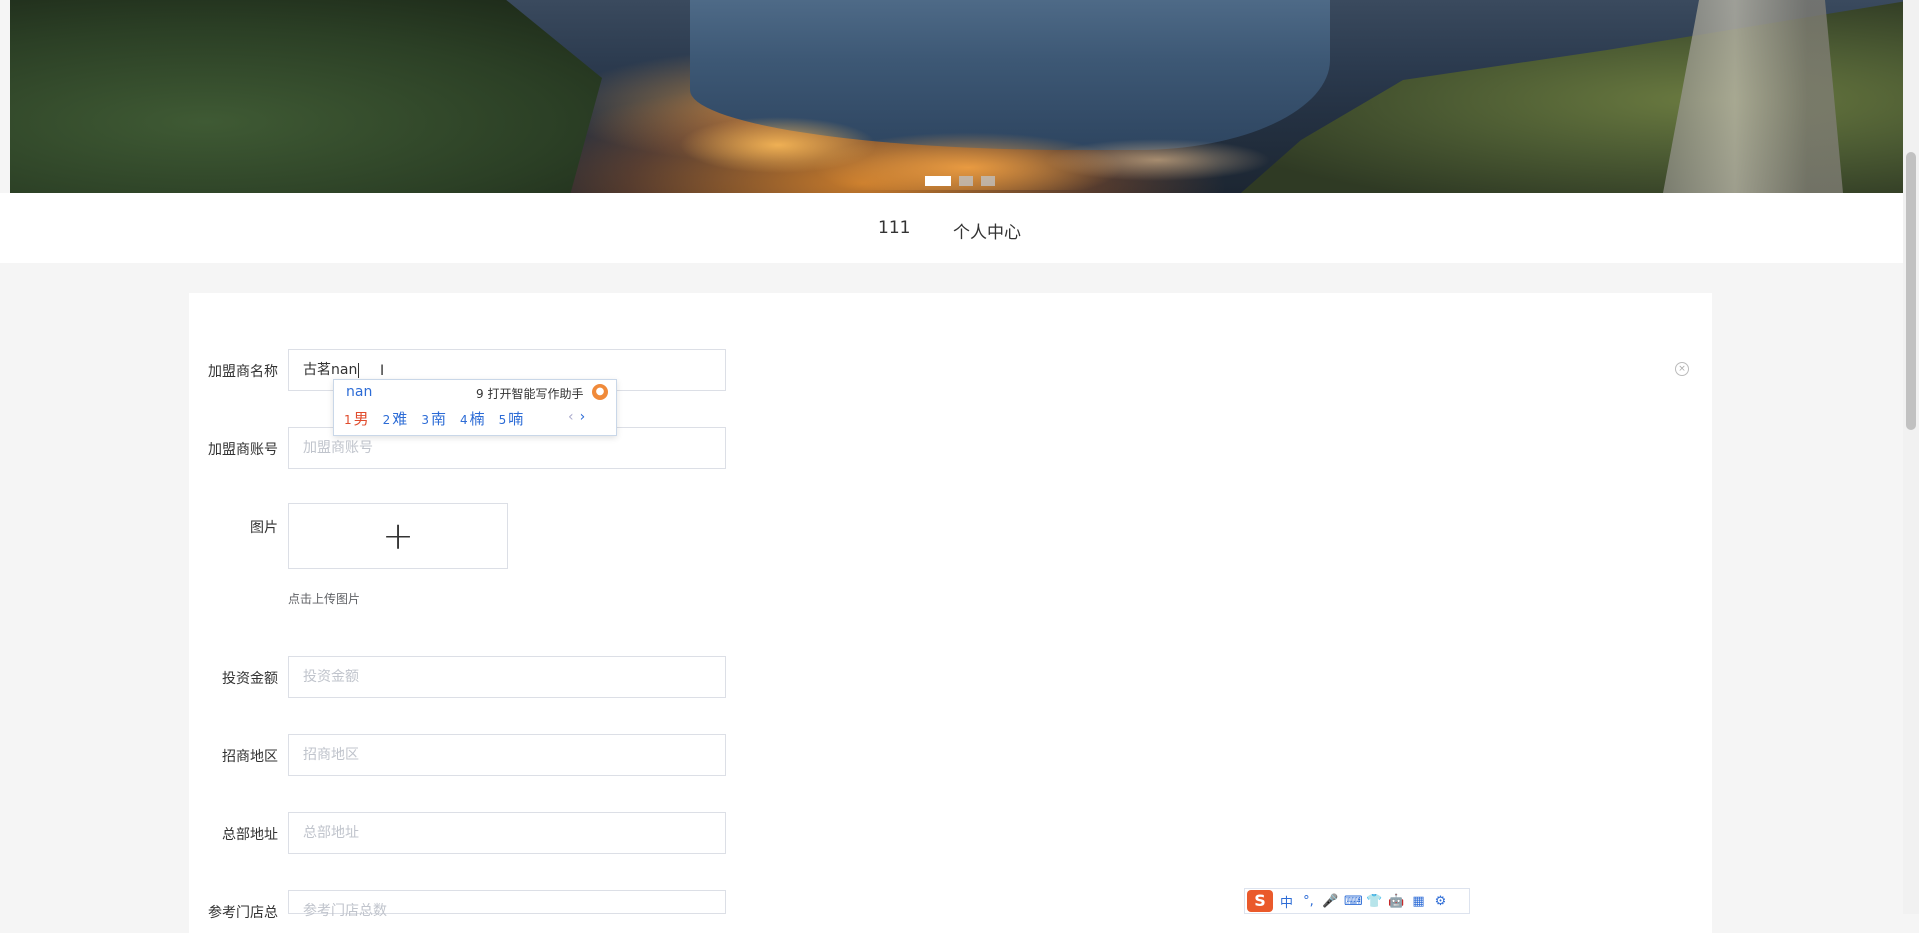  What do you see at coordinates (243, 913) in the screenshot?
I see `reference-store-count-label: 参考门店总` at bounding box center [243, 913].